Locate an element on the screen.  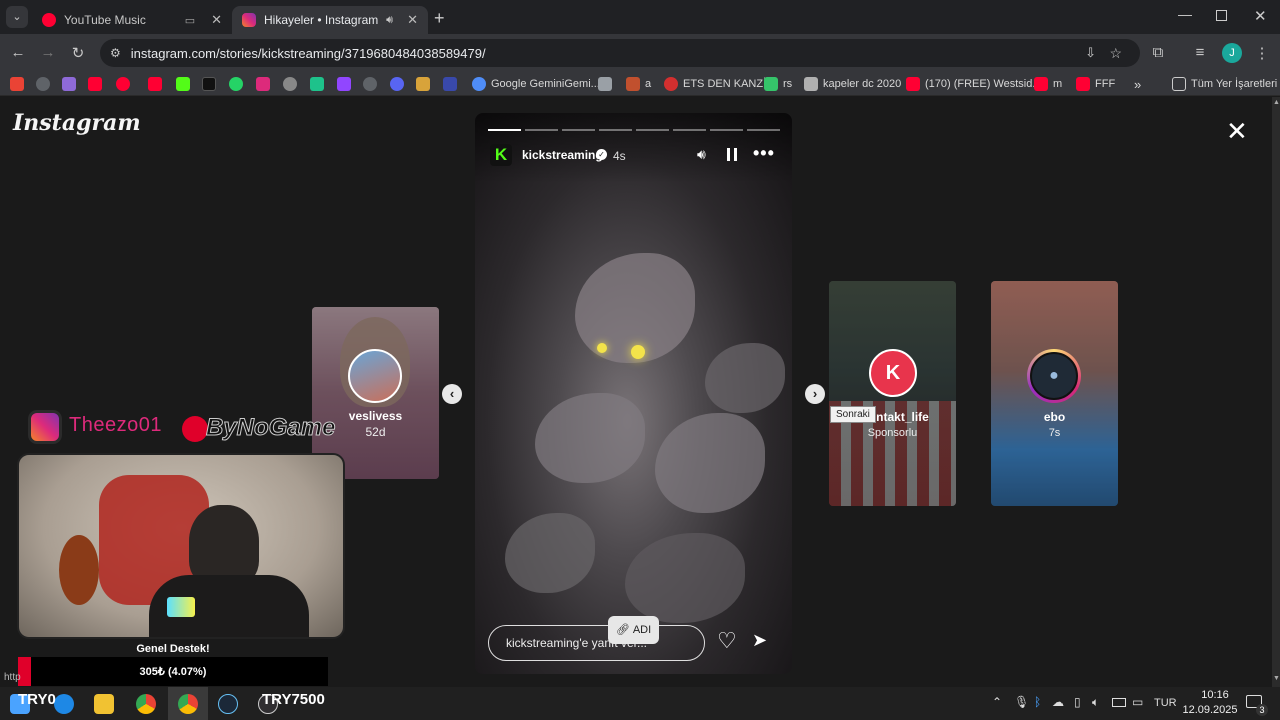
next-story-card: K ntakt_life Sponsorlu is located at coordinates (892, 393).